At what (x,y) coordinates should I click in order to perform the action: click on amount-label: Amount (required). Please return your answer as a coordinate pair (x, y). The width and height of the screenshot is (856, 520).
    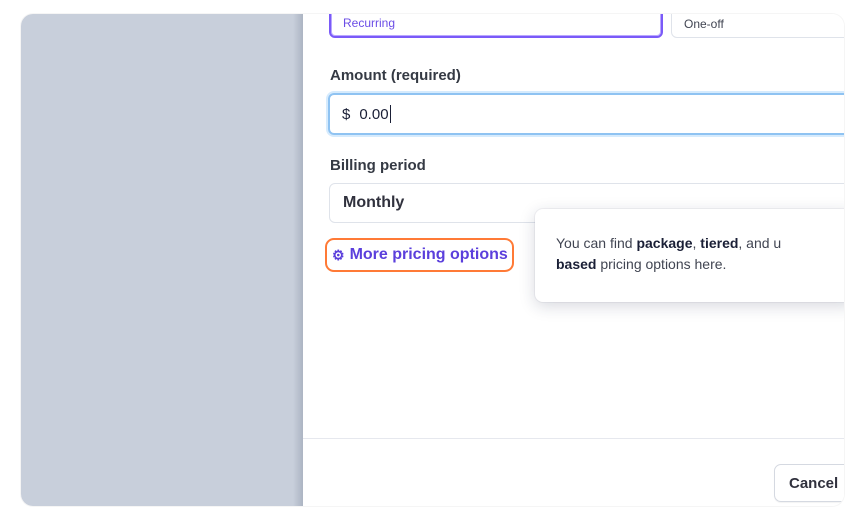
    Looking at the image, I should click on (395, 75).